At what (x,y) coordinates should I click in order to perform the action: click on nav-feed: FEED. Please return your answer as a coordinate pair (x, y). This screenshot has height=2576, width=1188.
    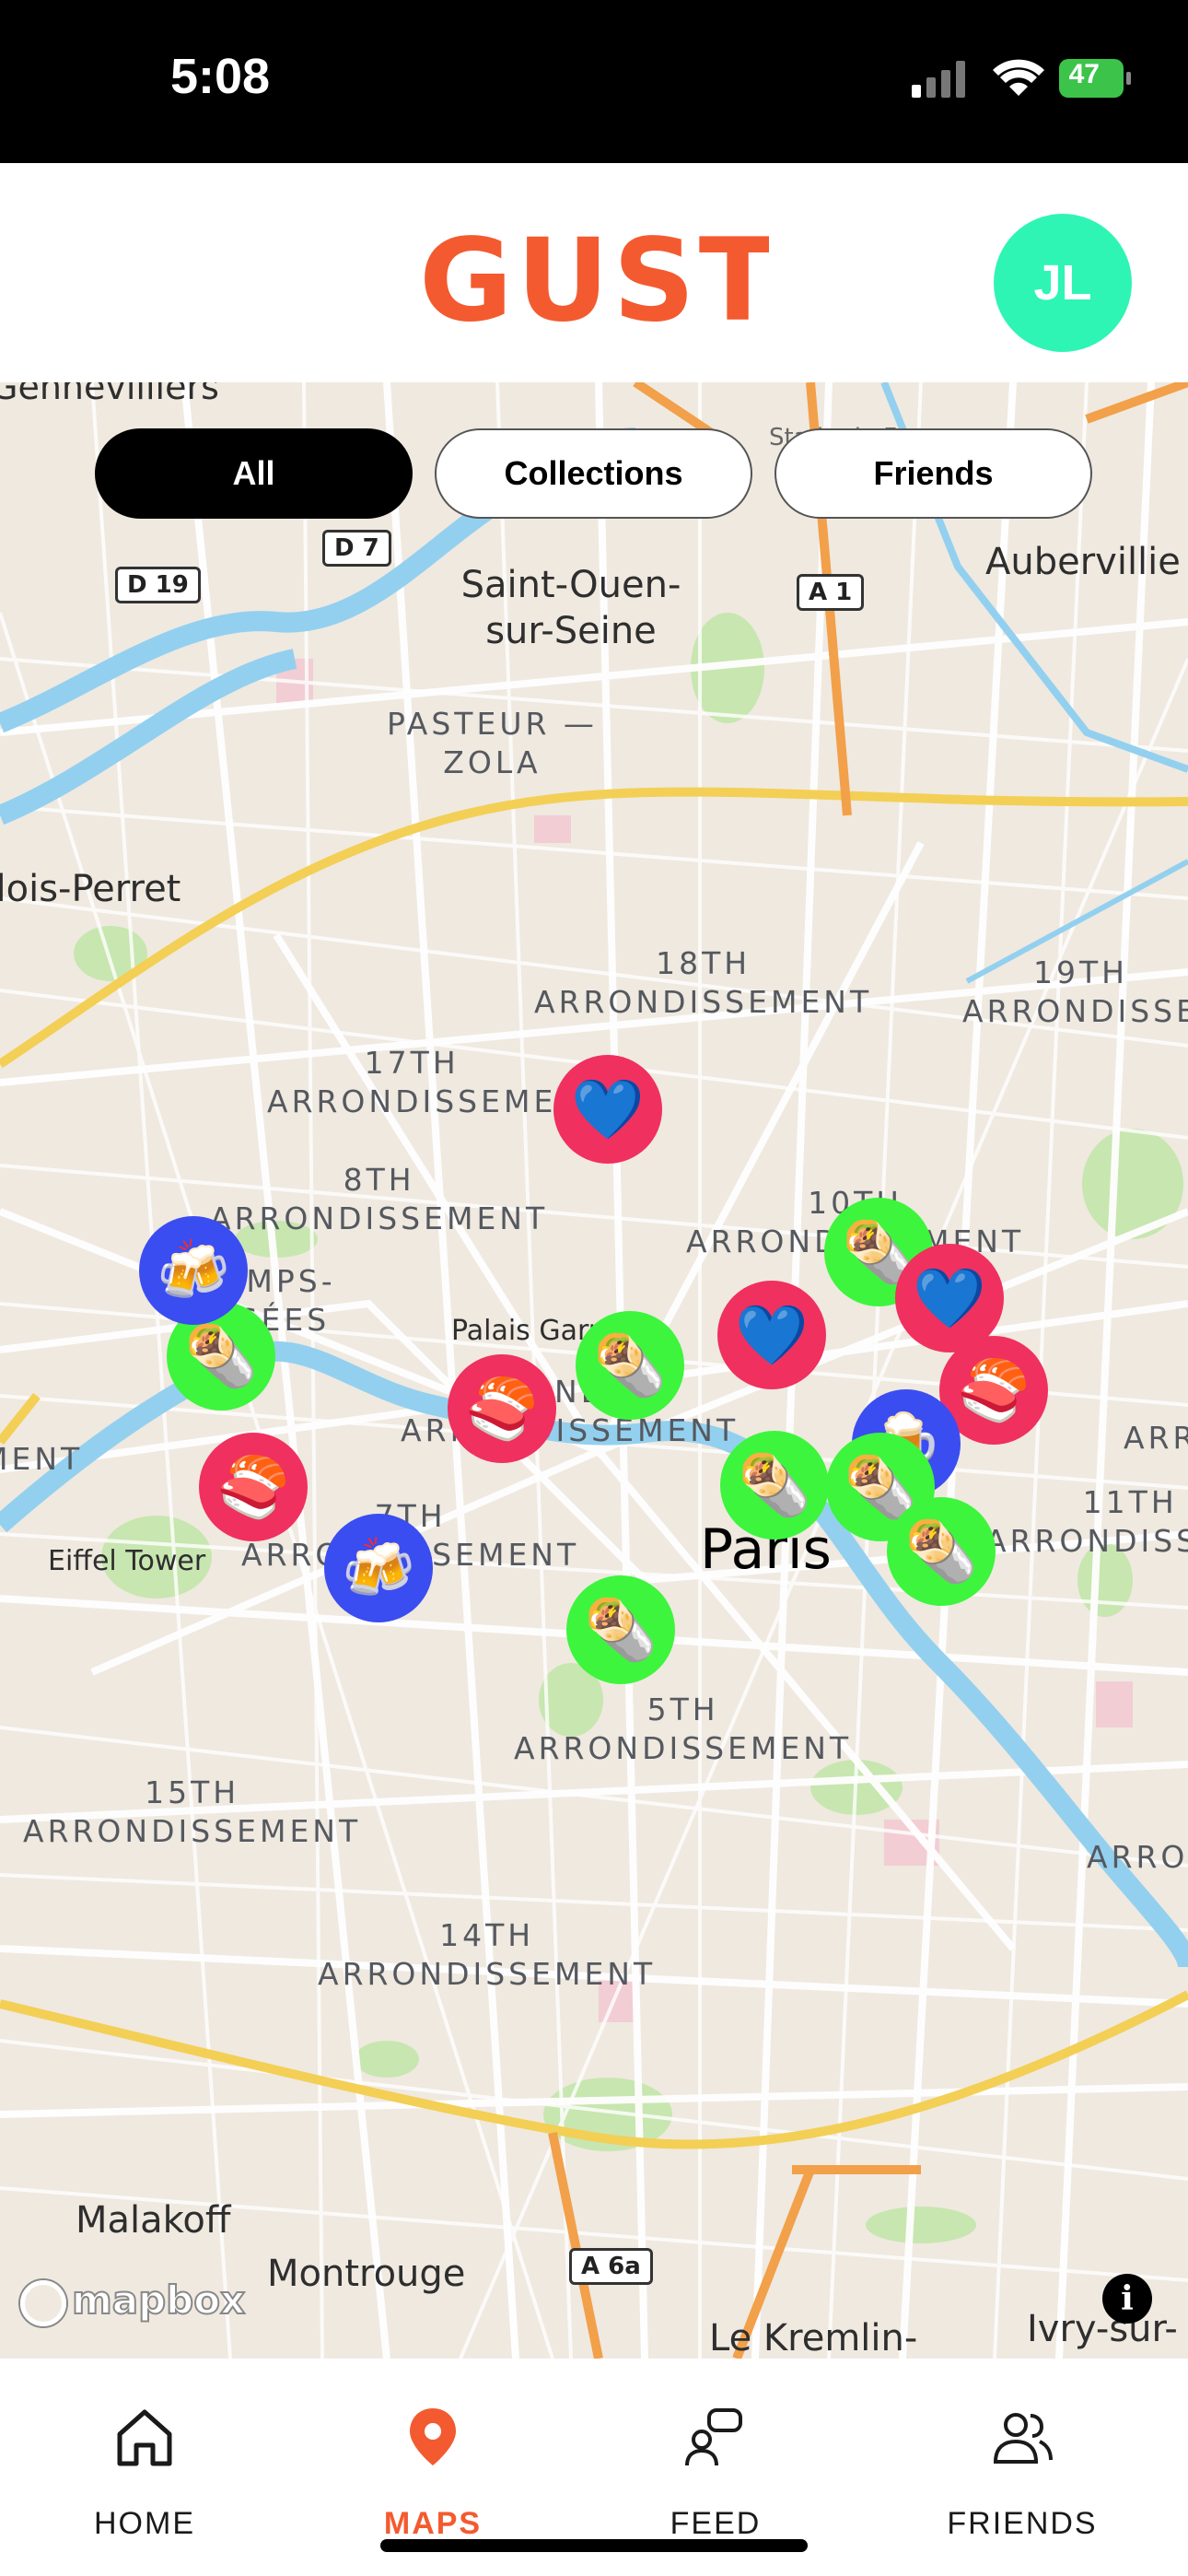
    Looking at the image, I should click on (715, 2451).